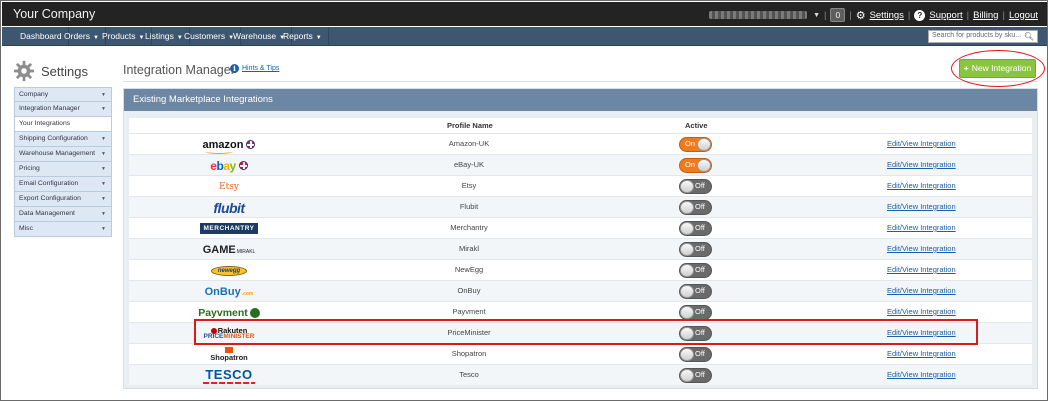 The image size is (1048, 401). I want to click on merchantry-logo: MERCHANTRY, so click(229, 228).